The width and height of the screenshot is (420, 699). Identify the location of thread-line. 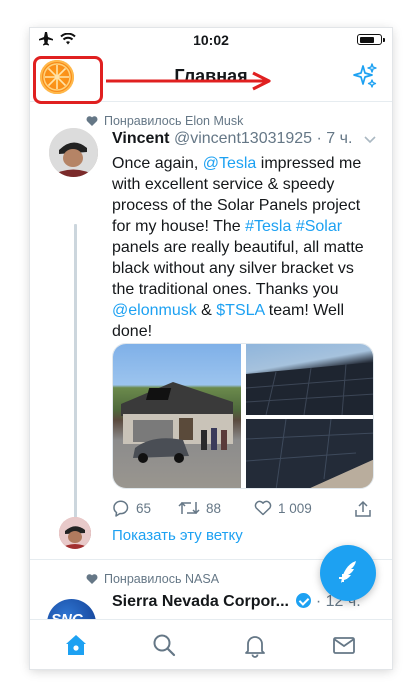
(75, 371).